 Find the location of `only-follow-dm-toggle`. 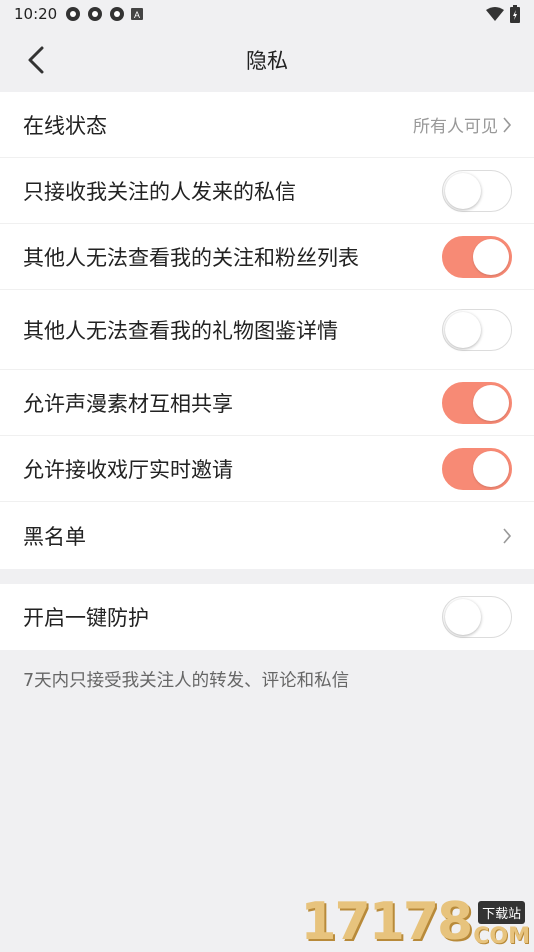

only-follow-dm-toggle is located at coordinates (477, 190).